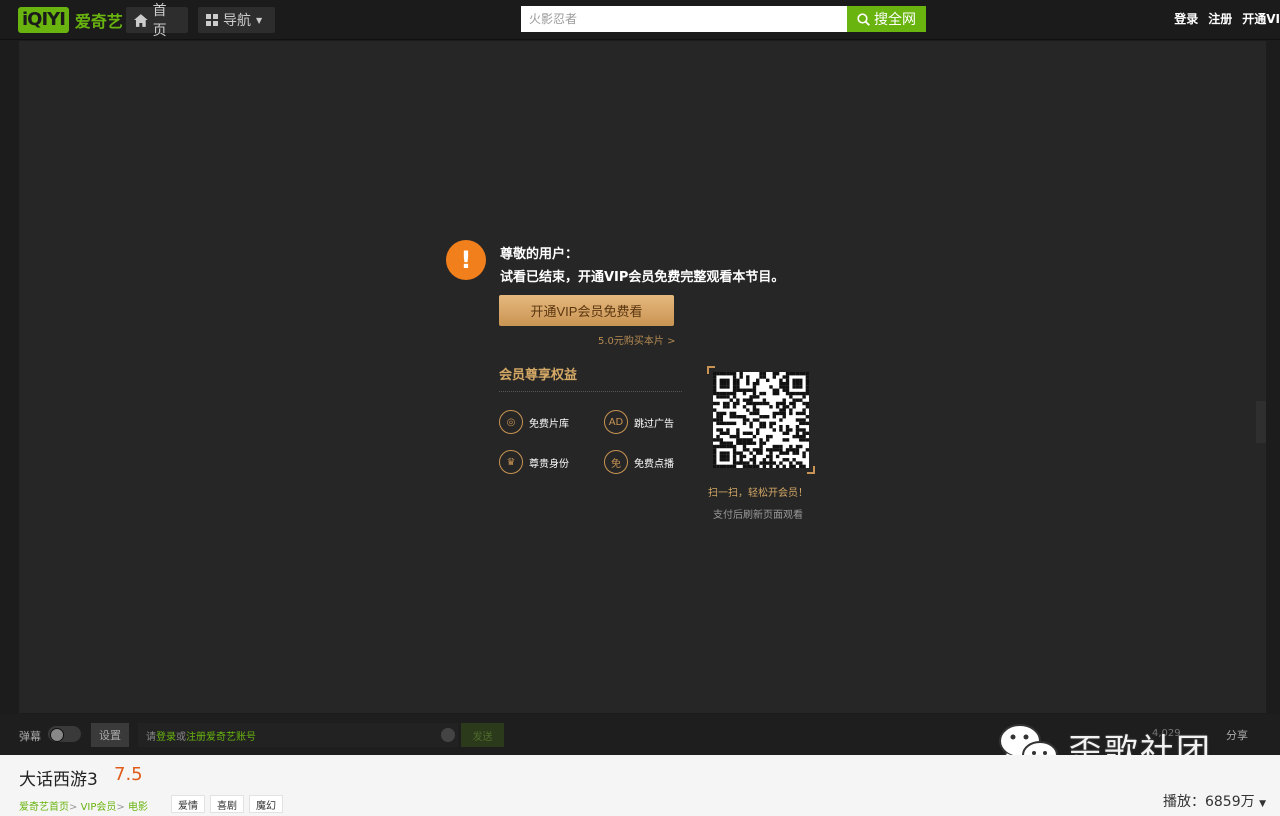 This screenshot has width=1280, height=816. I want to click on open-vip-button: 开通VIP会员免费看, so click(586, 310).